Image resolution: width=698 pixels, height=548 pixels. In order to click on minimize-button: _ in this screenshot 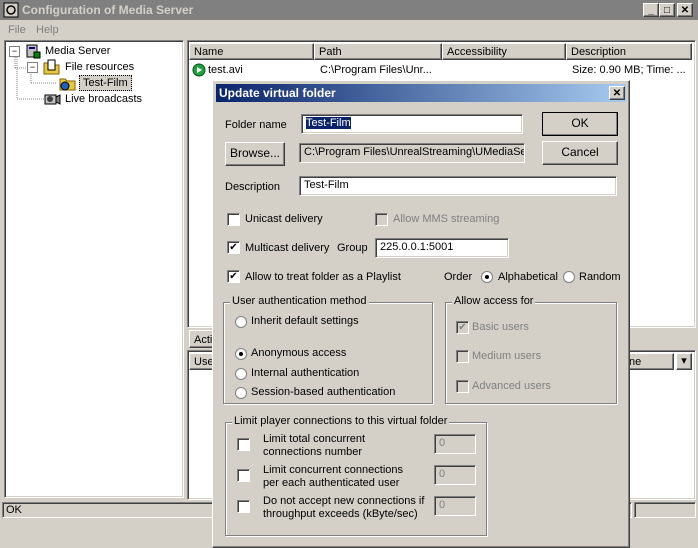, I will do `click(651, 10)`.